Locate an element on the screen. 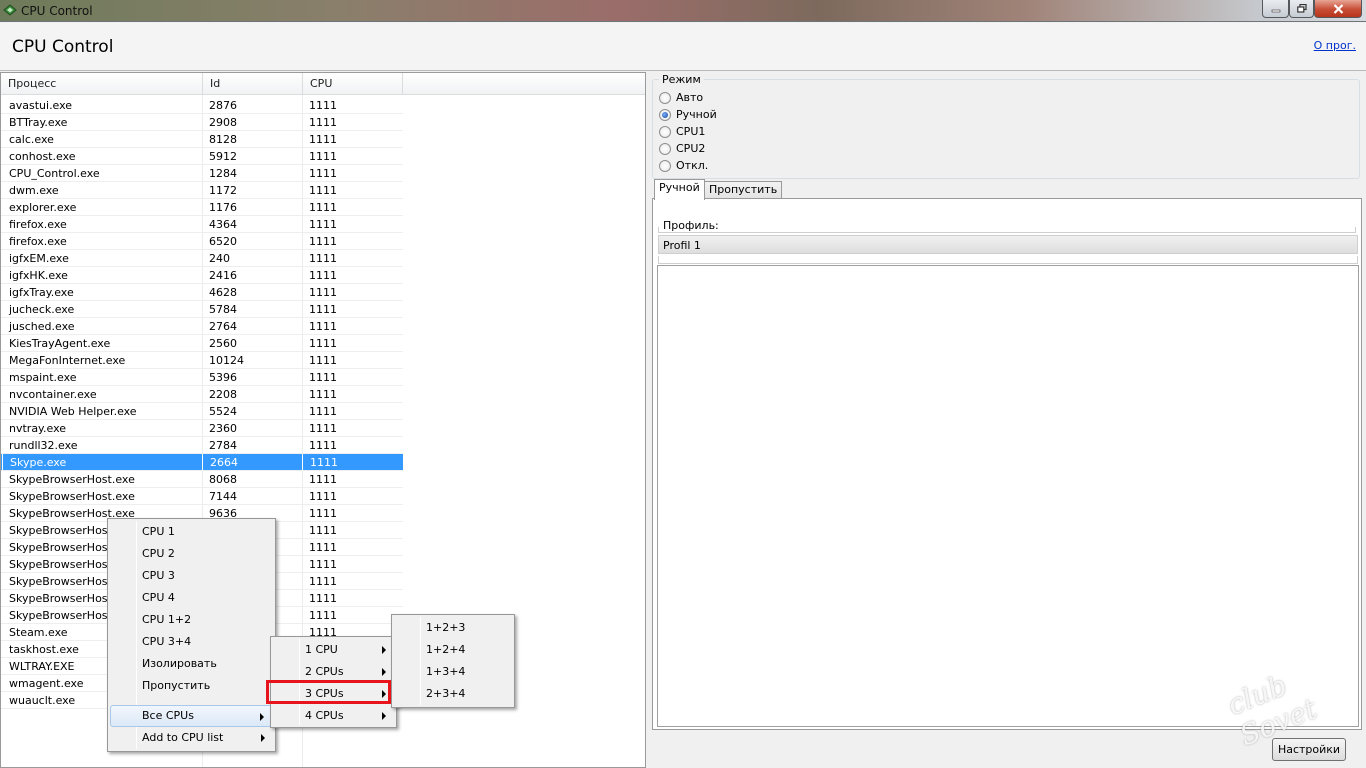 The height and width of the screenshot is (768, 1366). table-row: firefox.exe 6520 1111 is located at coordinates (202, 241).